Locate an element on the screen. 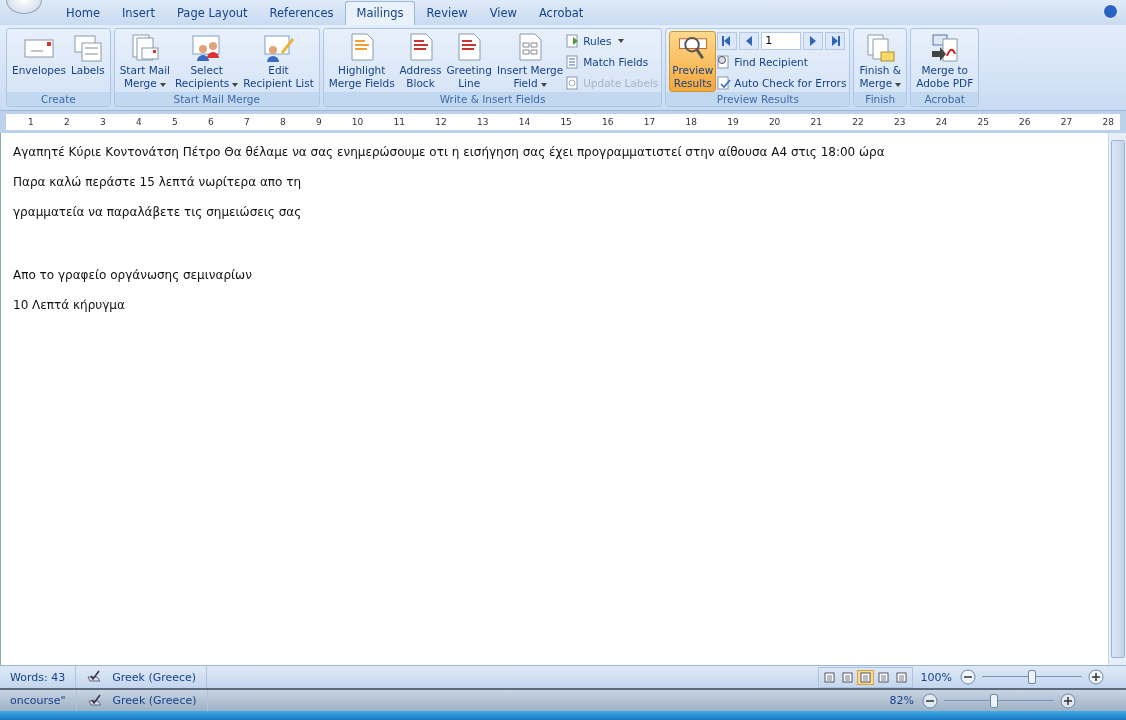  ruler-number: 1 is located at coordinates (31, 122).